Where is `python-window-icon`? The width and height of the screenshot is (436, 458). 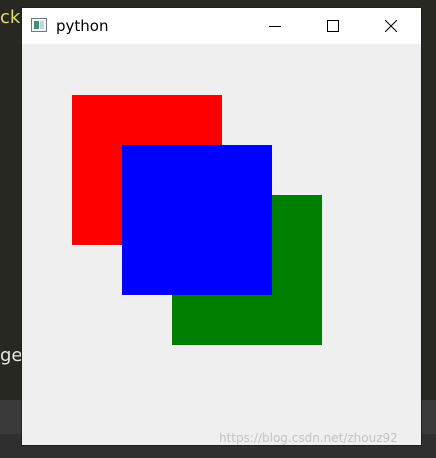 python-window-icon is located at coordinates (39, 25).